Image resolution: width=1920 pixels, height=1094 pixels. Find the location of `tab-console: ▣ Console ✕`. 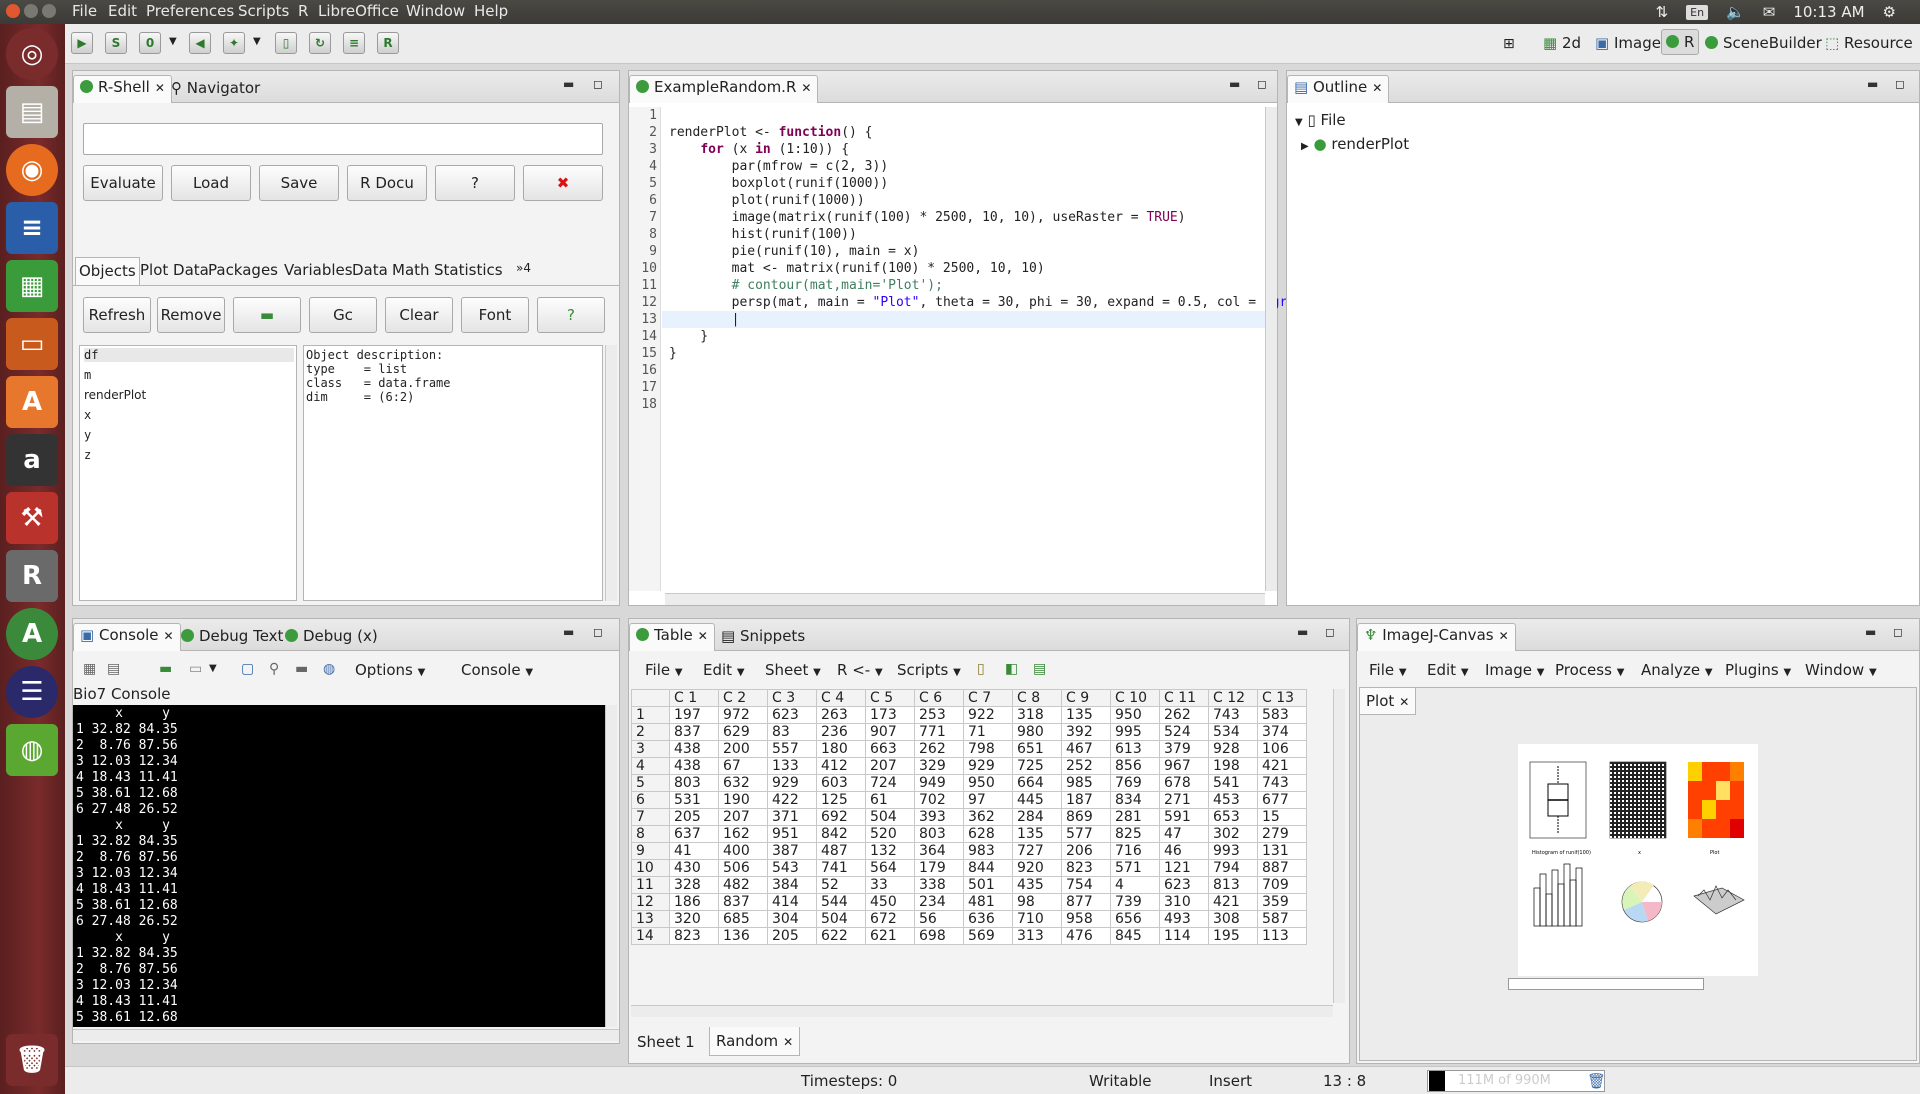

tab-console: ▣ Console ✕ is located at coordinates (127, 637).